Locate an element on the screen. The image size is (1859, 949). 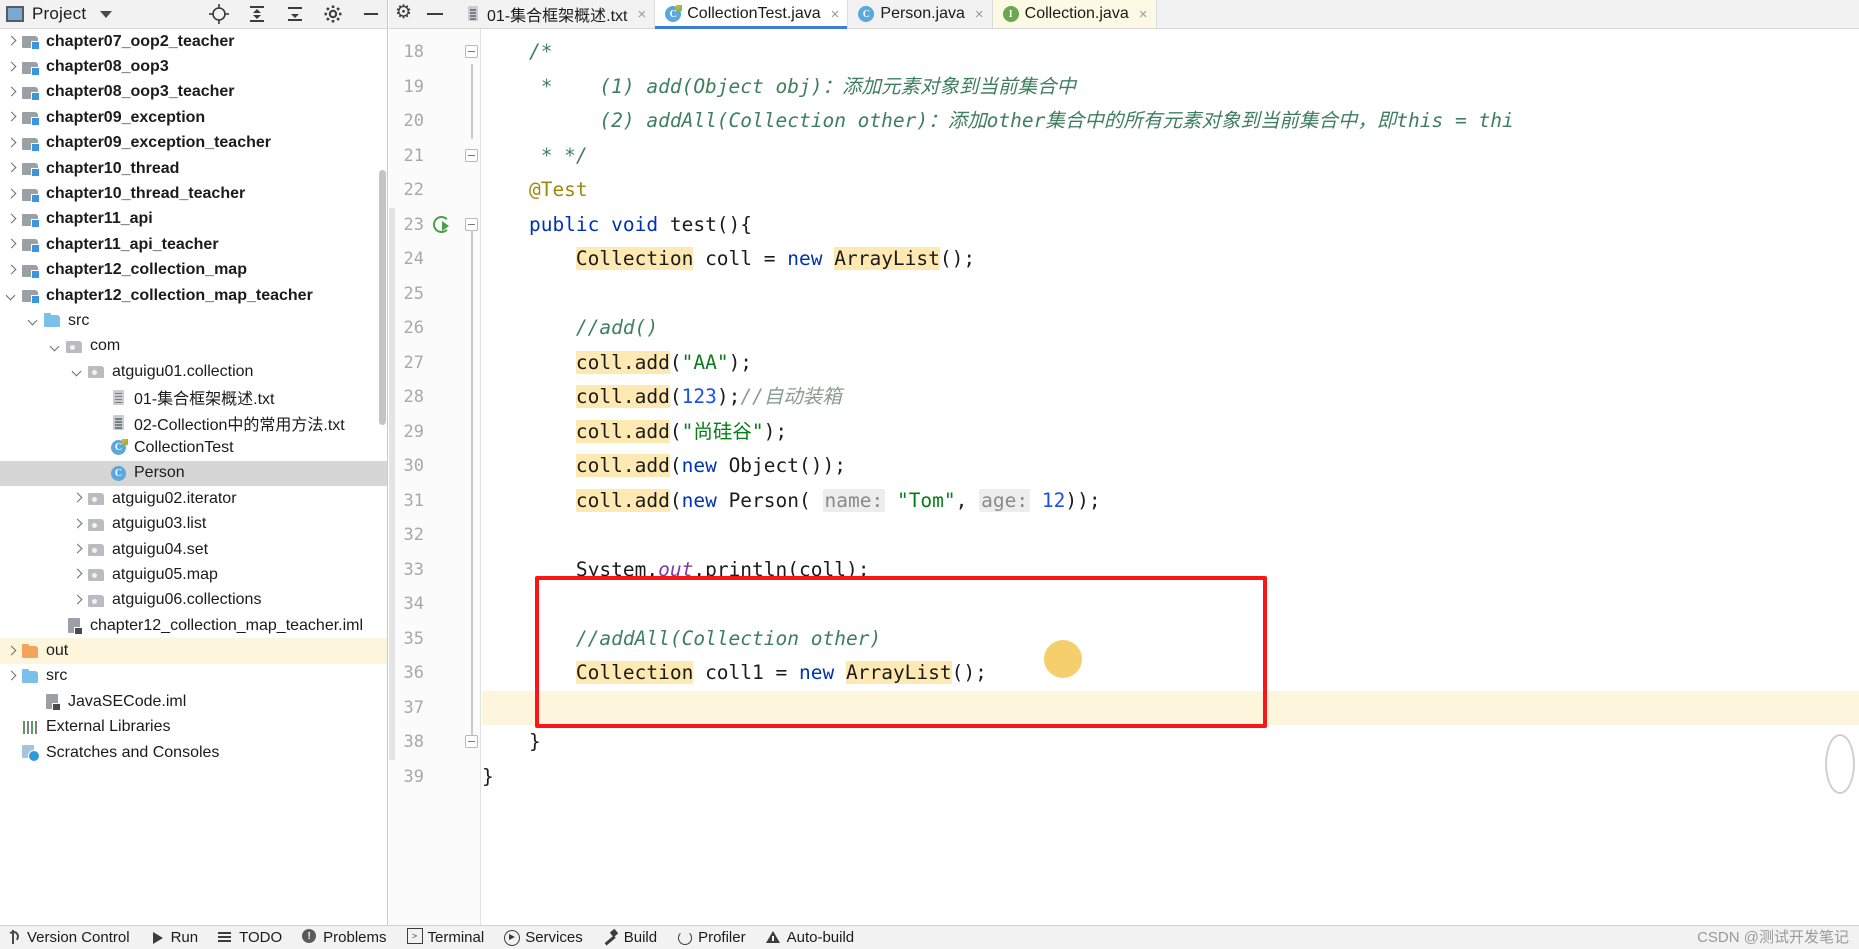
editor-tab: Collection.java × is located at coordinates (1074, 14).